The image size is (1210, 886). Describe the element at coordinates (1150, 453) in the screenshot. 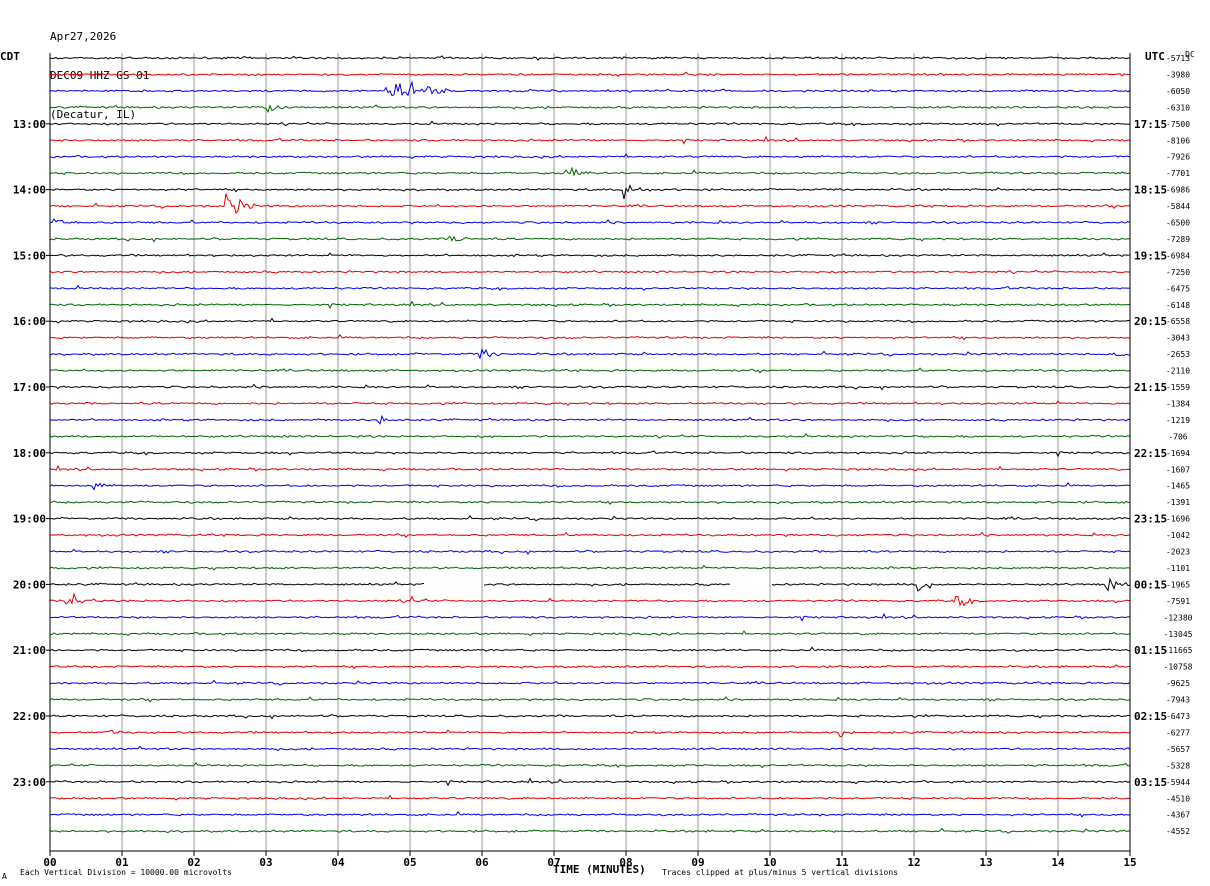

I see `right-hour-label: 22:15` at that location.